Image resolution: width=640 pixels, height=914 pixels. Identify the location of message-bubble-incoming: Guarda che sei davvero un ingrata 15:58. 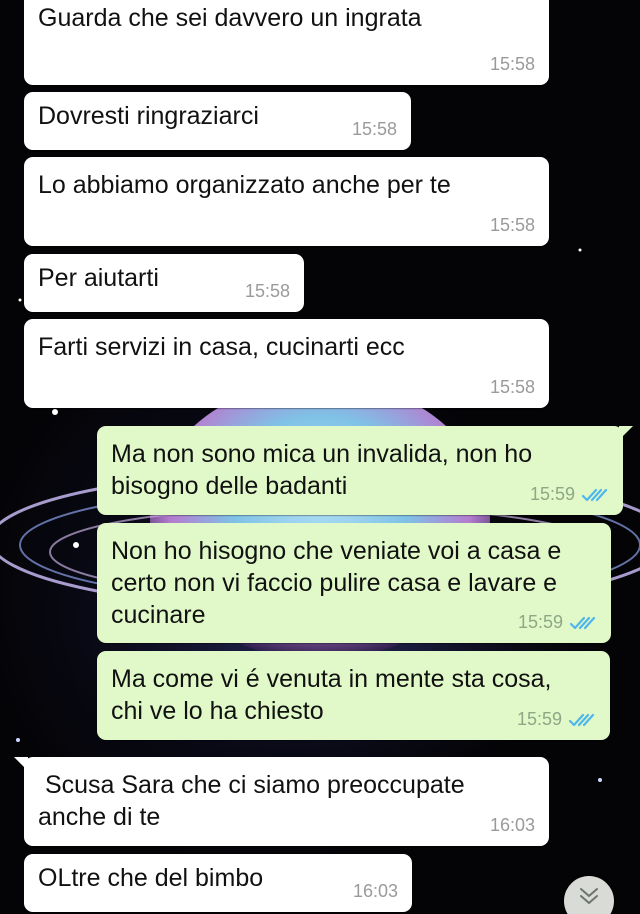
(286, 42).